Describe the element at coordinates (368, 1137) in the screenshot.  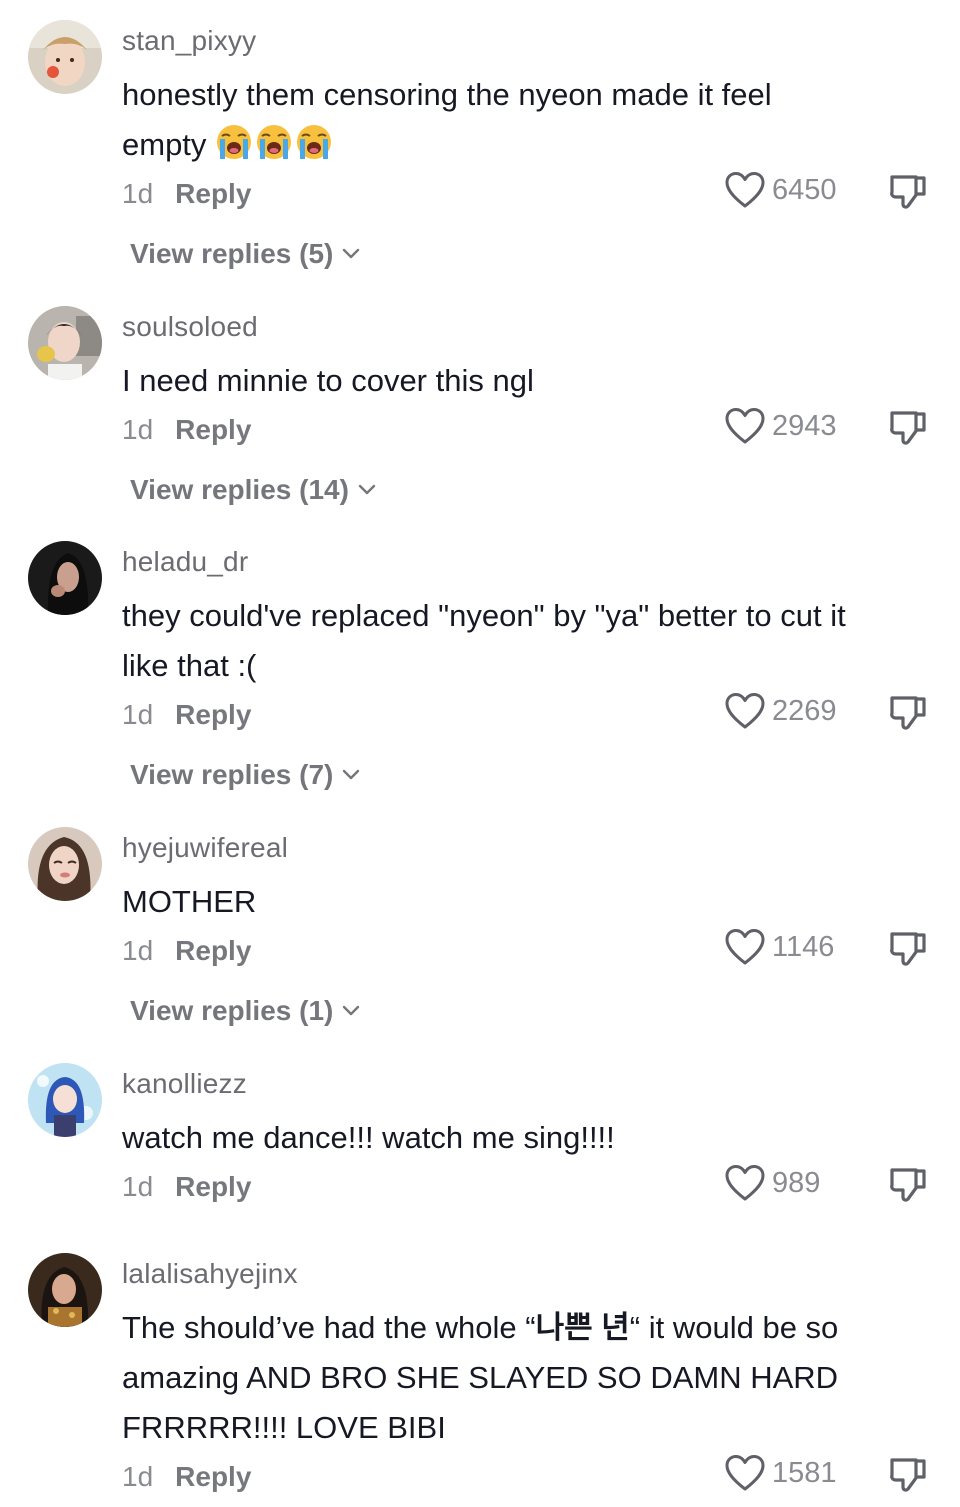
I see `comment-text-line: watch me dance!!! watch me sing!!!!` at that location.